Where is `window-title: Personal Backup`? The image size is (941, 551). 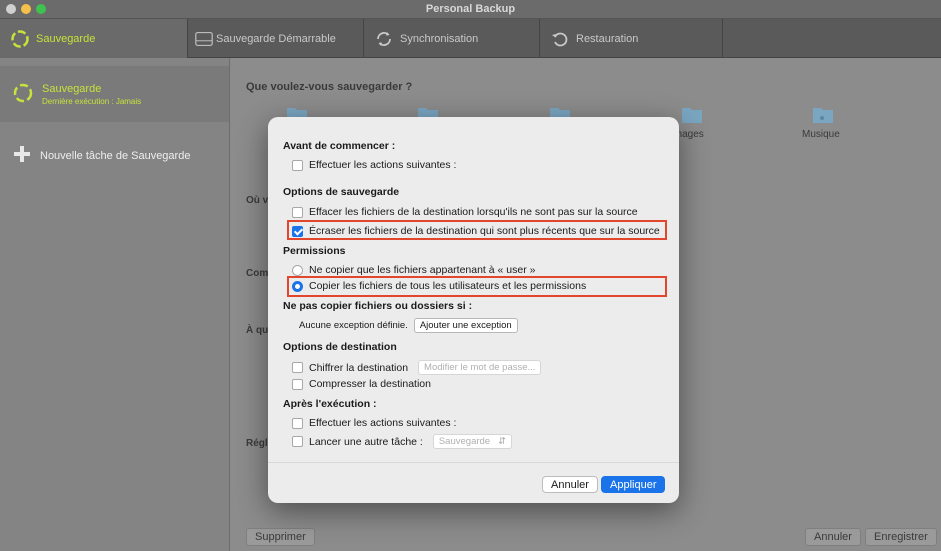 window-title: Personal Backup is located at coordinates (470, 9).